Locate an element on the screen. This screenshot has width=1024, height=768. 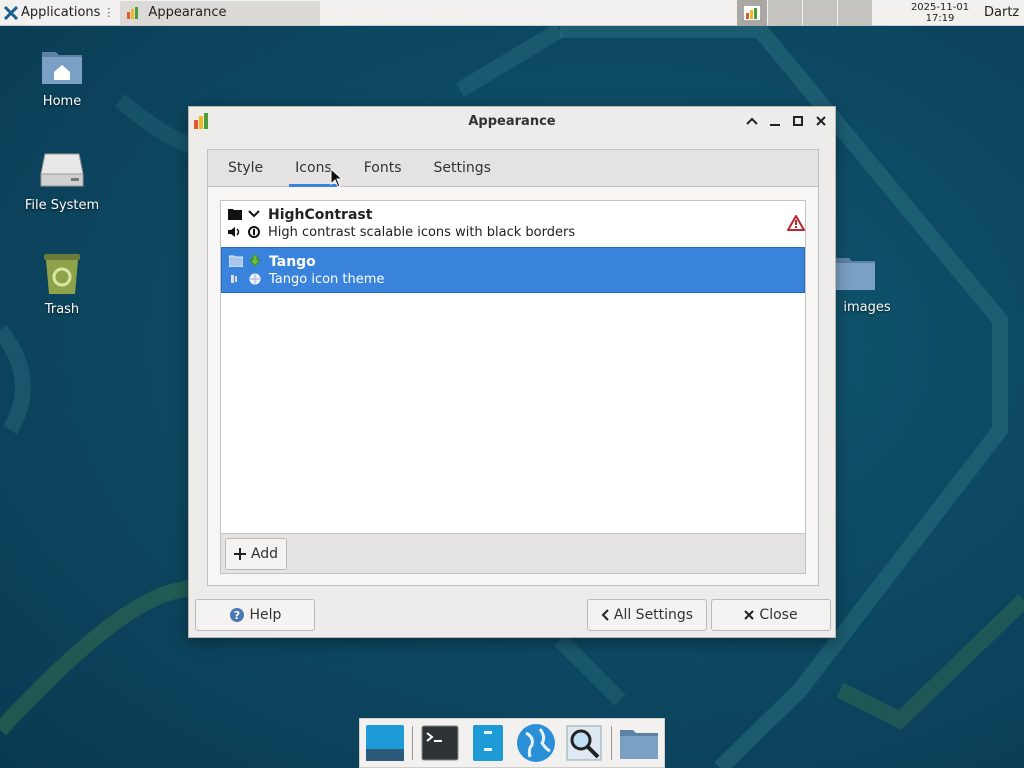
download-arrow-icon is located at coordinates (255, 261).